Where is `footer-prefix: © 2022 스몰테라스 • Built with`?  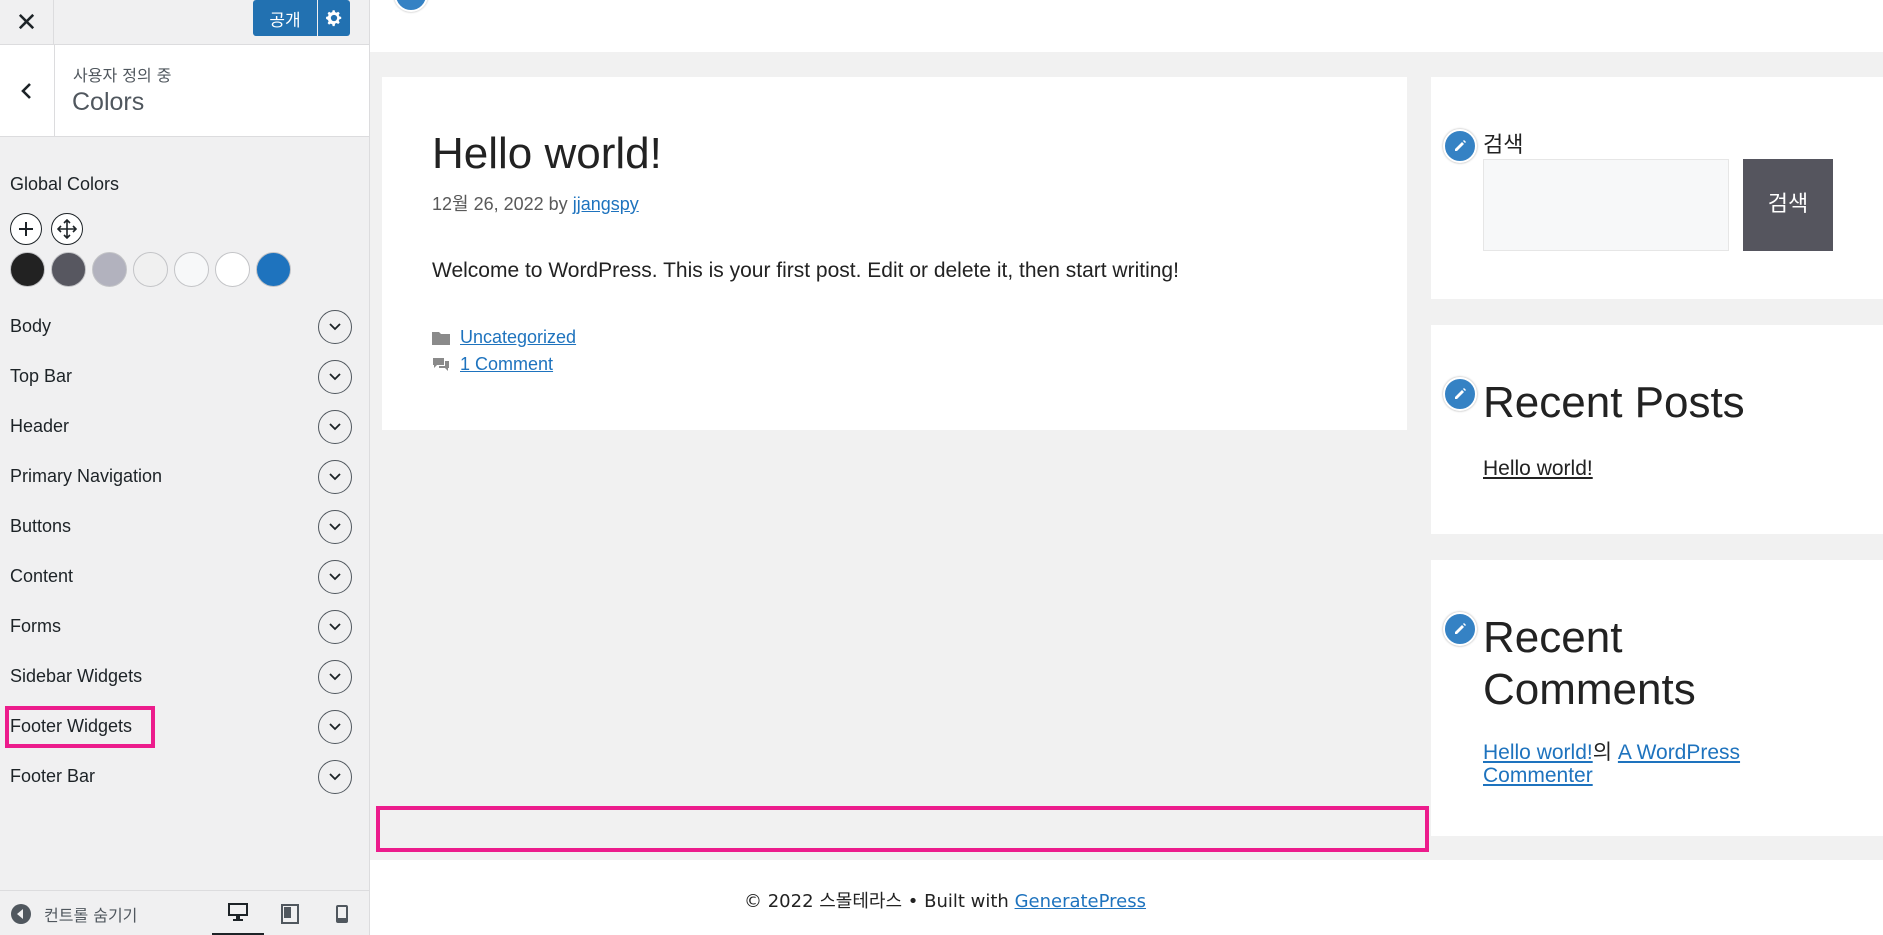
footer-prefix: © 2022 스몰테라스 • Built with is located at coordinates (876, 901).